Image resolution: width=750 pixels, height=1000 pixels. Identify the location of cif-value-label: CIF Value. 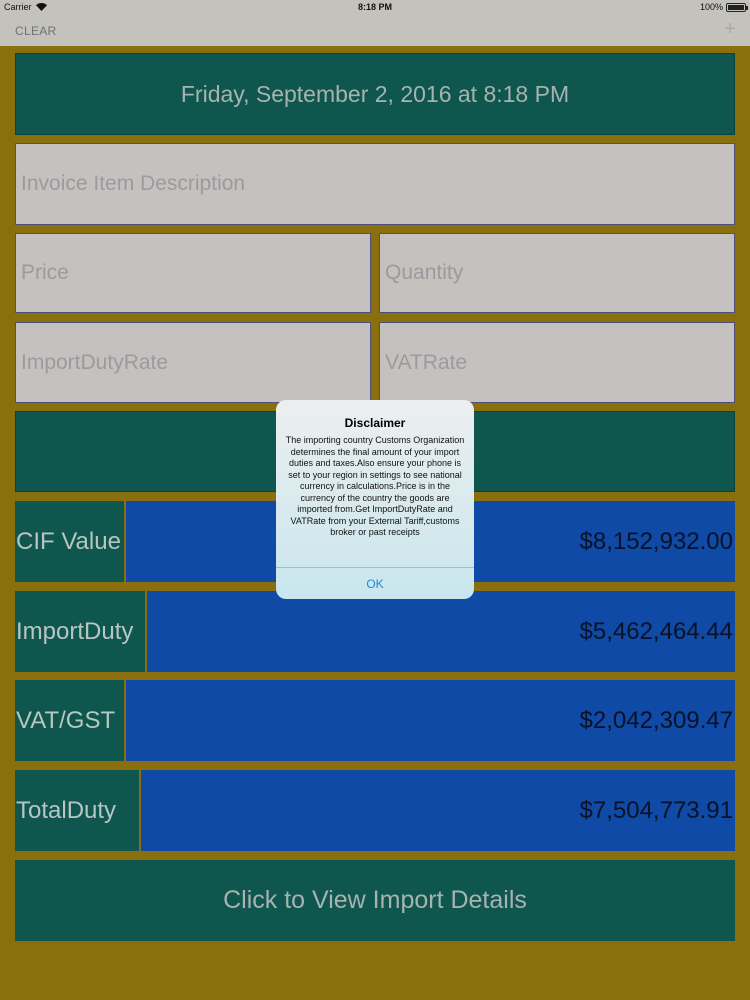
(70, 541).